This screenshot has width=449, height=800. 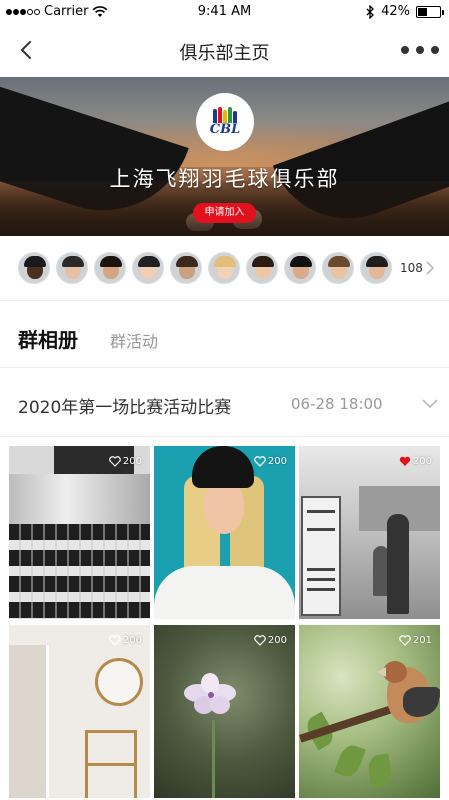 I want to click on battery-icon, so click(x=430, y=11).